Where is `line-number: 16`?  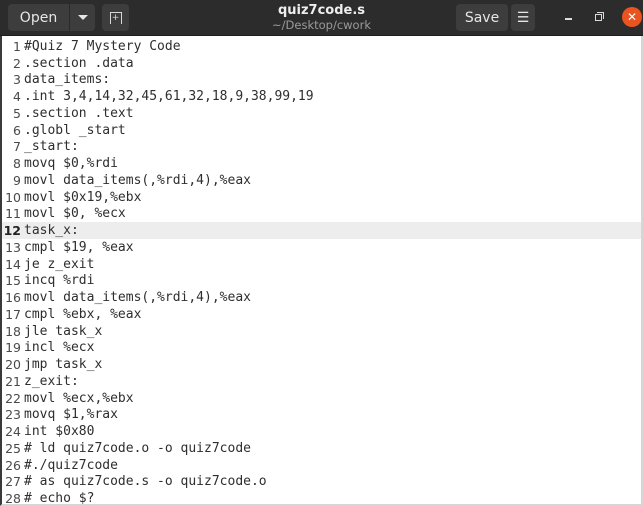 line-number: 16 is located at coordinates (13, 298).